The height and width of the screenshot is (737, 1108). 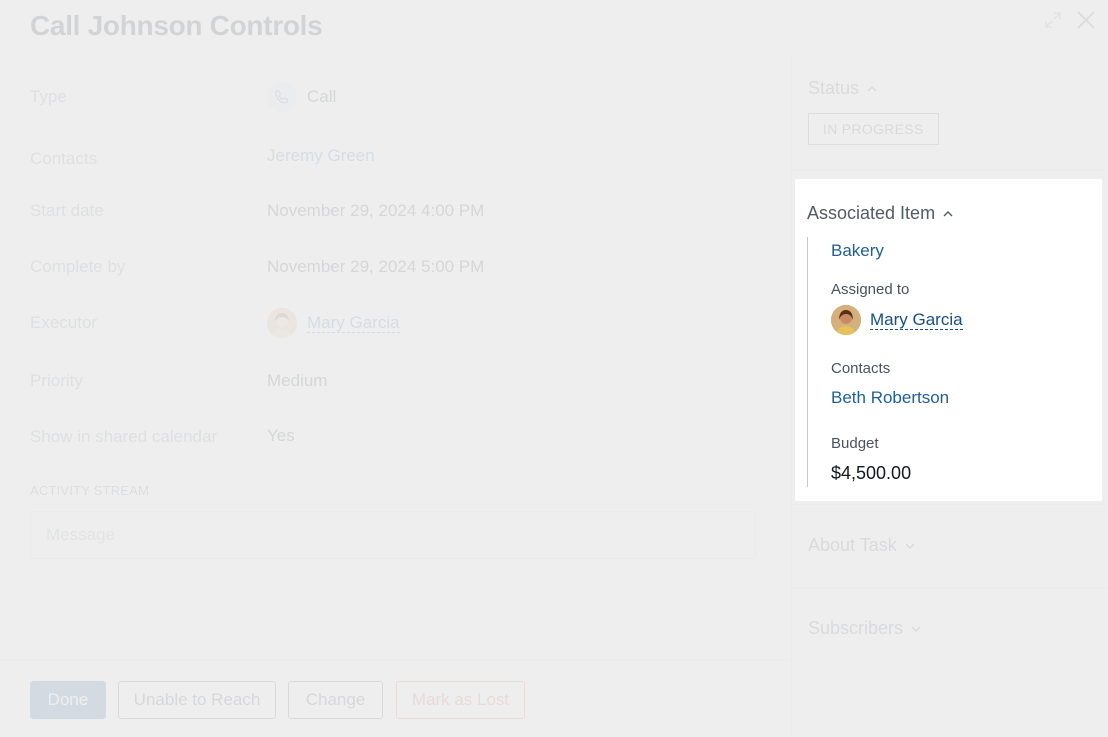 I want to click on action-bar: Done Unable to Reach Change Mark as Lost, so click(x=395, y=698).